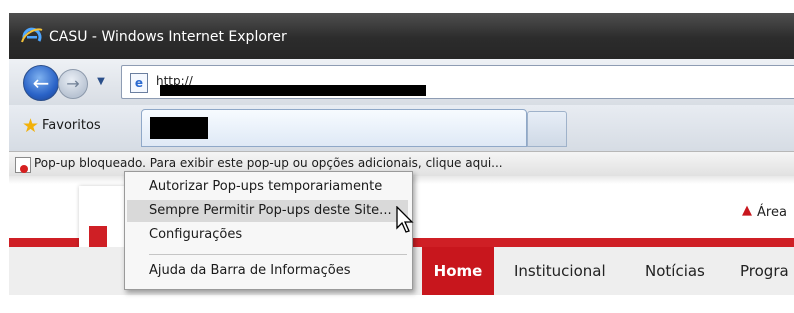  What do you see at coordinates (675, 271) in the screenshot?
I see `menu-item-noticias: Notícias` at bounding box center [675, 271].